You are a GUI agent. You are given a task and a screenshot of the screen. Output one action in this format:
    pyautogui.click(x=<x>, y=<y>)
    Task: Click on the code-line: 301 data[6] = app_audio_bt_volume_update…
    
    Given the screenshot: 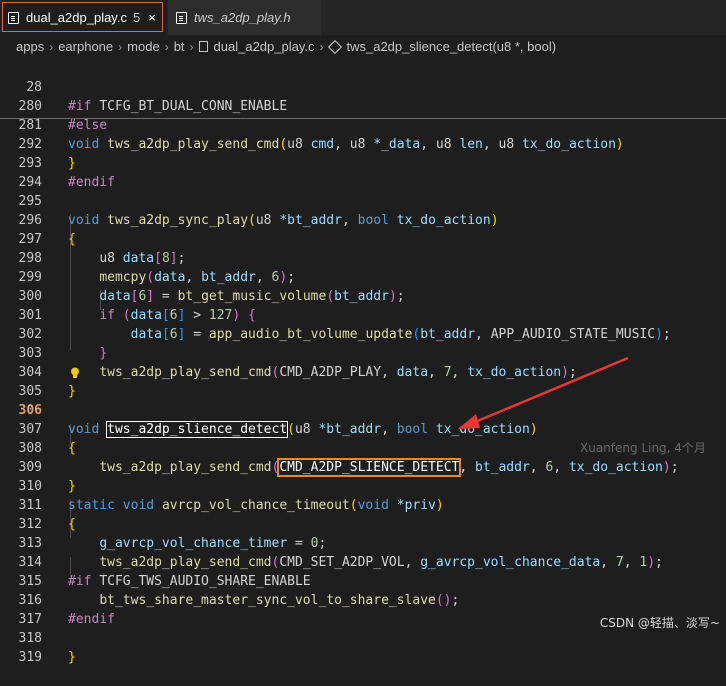 What is the action you would take?
    pyautogui.click(x=363, y=314)
    